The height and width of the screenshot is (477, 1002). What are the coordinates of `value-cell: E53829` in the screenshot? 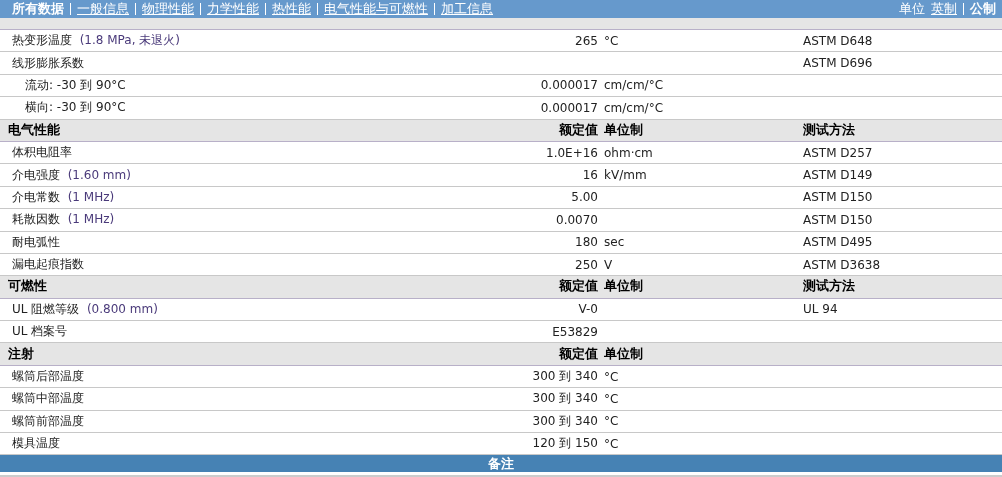 It's located at (575, 331).